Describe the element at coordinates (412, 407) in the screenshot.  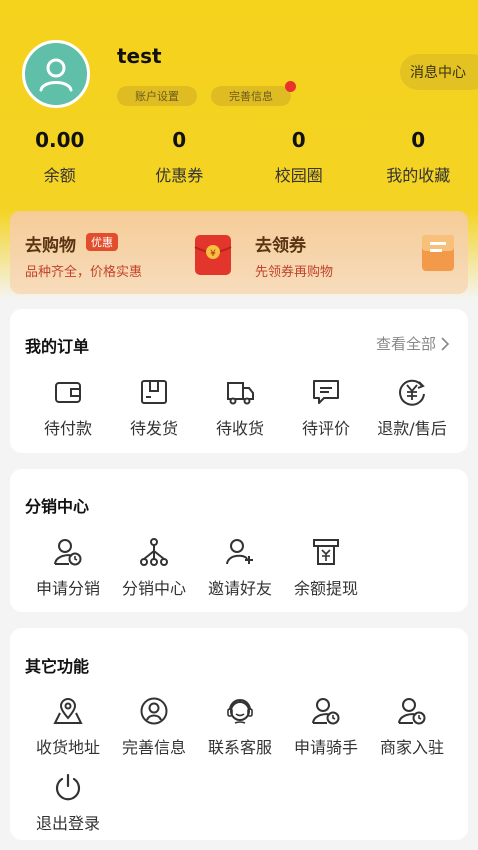
I see `order-refund: 退款/售后` at that location.